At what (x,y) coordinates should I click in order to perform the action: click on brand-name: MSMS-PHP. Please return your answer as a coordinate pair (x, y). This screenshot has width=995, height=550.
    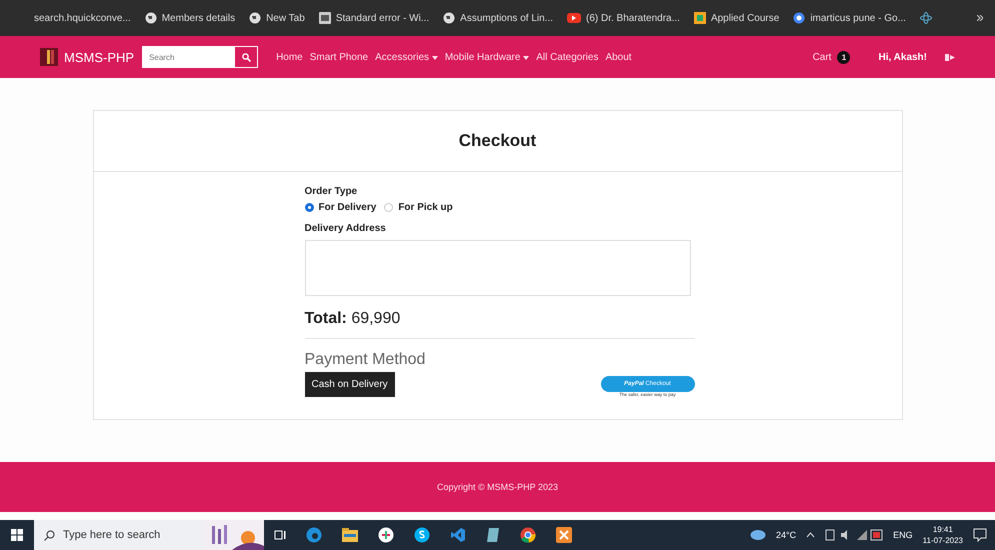
    Looking at the image, I should click on (99, 57).